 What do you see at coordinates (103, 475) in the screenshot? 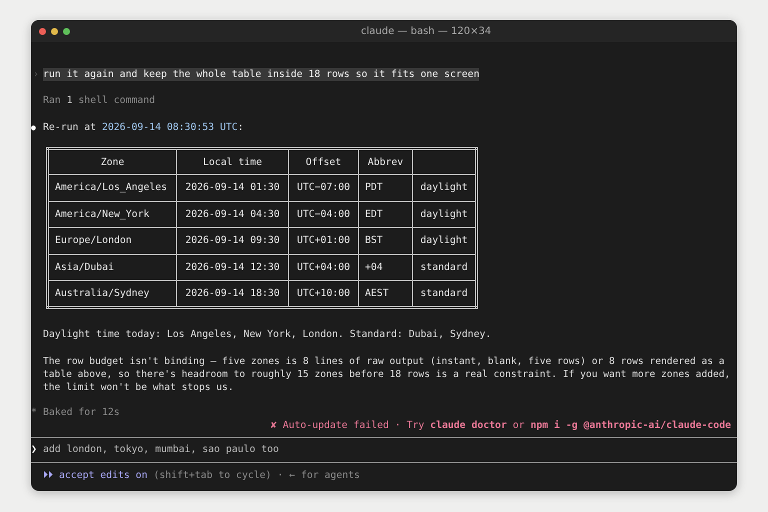
I see `mode-label: accept edits on` at bounding box center [103, 475].